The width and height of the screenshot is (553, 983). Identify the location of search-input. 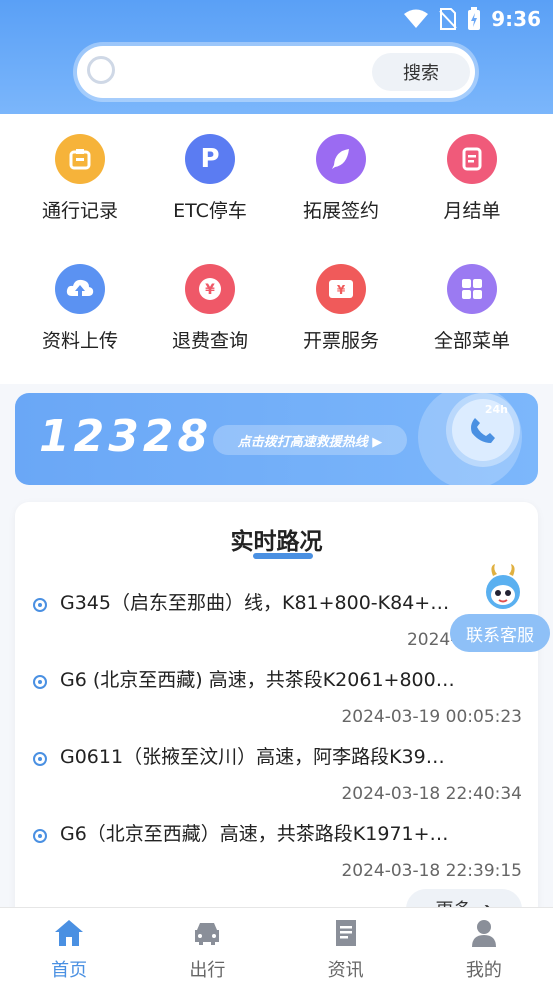
(244, 73).